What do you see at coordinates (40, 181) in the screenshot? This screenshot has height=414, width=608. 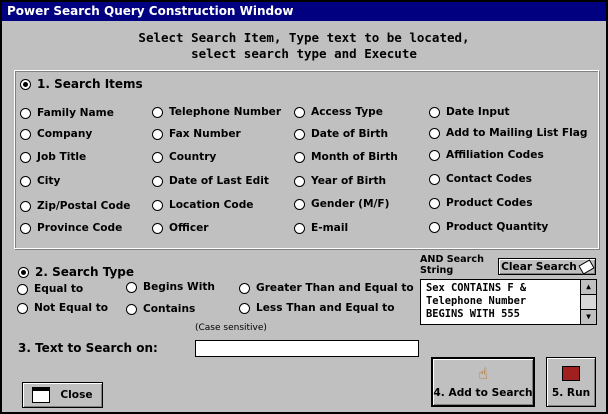 I see `item-city: City` at bounding box center [40, 181].